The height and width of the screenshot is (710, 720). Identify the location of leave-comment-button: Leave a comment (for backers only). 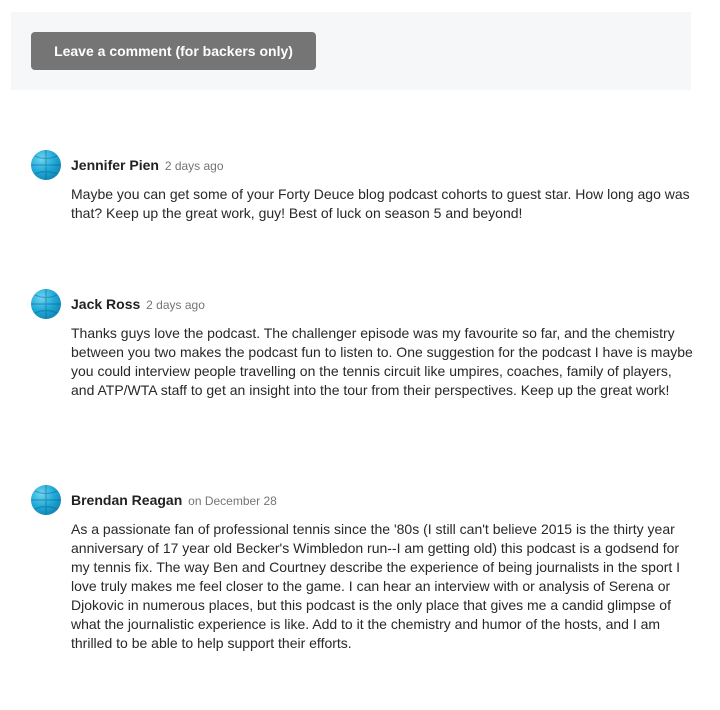
(173, 51).